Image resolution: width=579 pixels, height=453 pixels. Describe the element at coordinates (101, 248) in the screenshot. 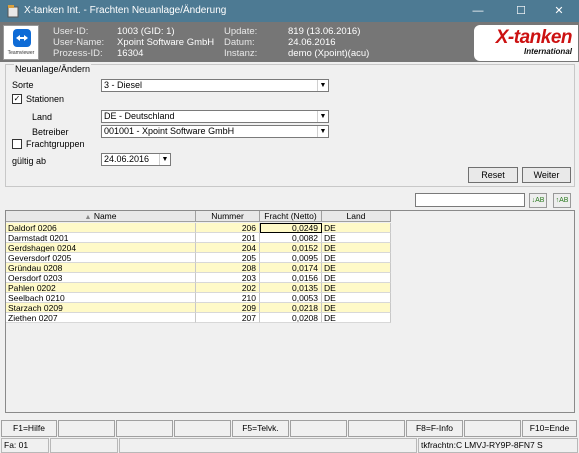

I see `cell-name: Gerdshagen 0204` at that location.